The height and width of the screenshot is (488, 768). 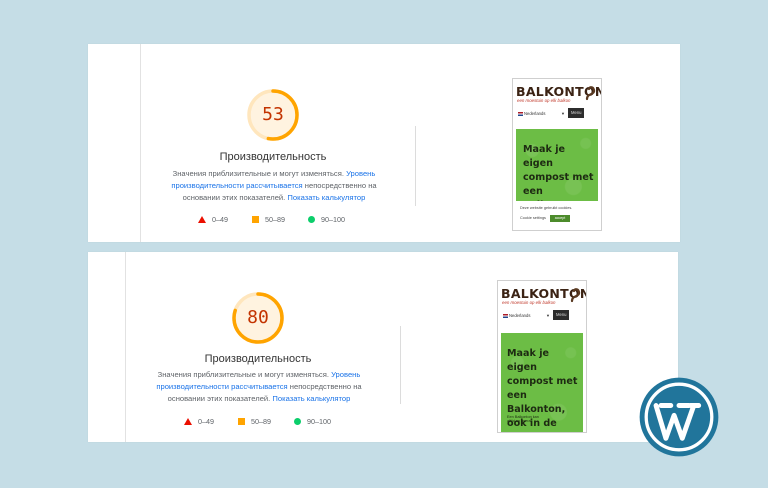 I want to click on performance-score: 80, so click(x=258, y=317).